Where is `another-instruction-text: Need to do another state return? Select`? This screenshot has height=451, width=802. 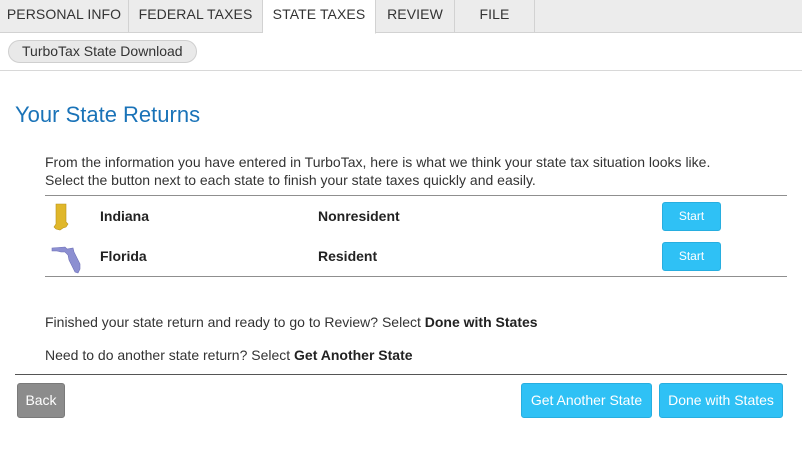 another-instruction-text: Need to do another state return? Select is located at coordinates (170, 355).